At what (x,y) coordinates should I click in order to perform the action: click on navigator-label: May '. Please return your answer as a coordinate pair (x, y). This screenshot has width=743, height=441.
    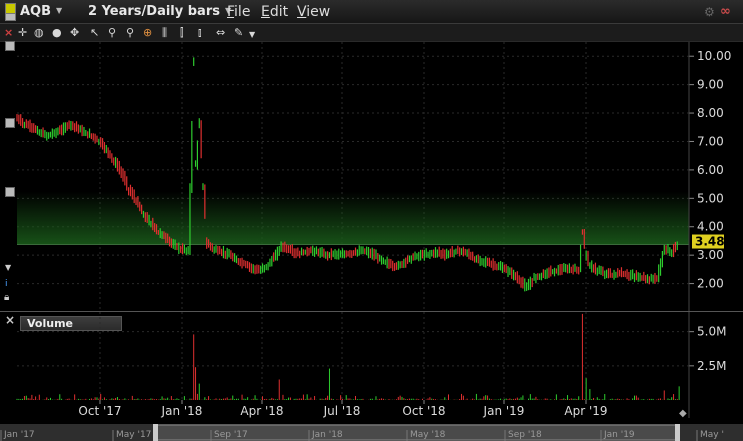
    Looking at the image, I should click on (712, 435).